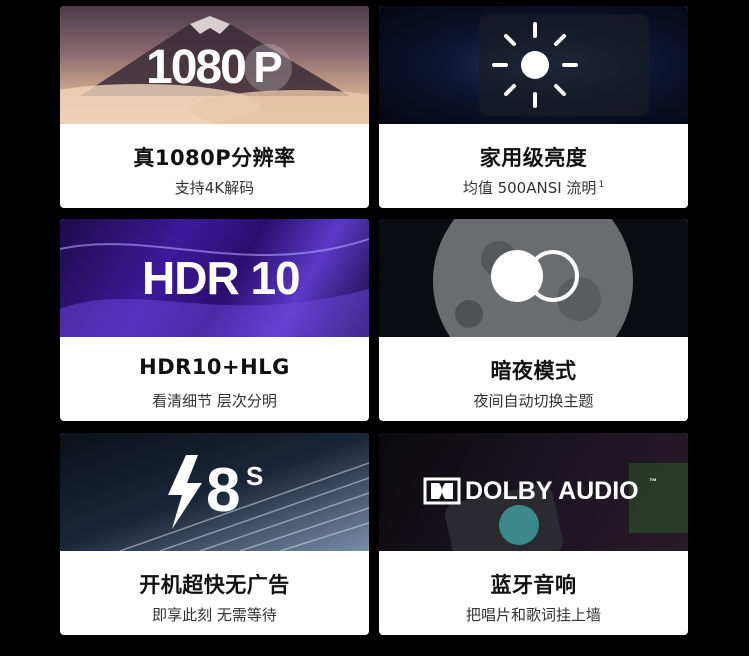 Image resolution: width=749 pixels, height=656 pixels. I want to click on projector-image, so click(533, 65).